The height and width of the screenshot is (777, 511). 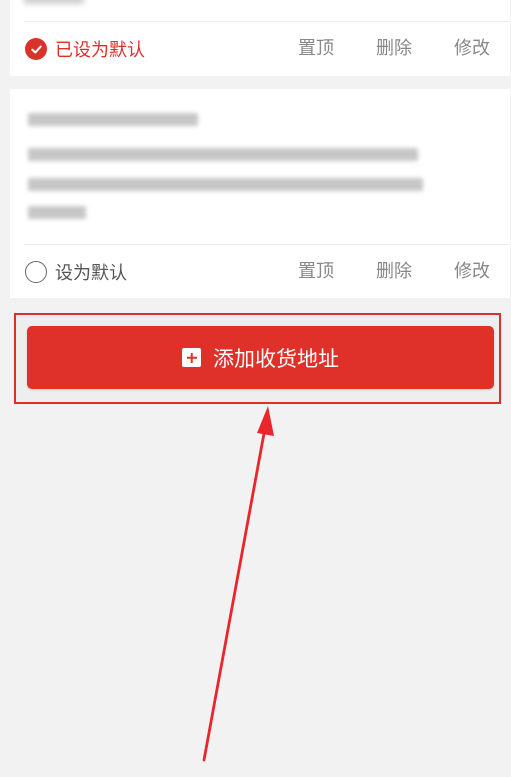 I want to click on address-line-2-blurred, so click(x=225, y=184).